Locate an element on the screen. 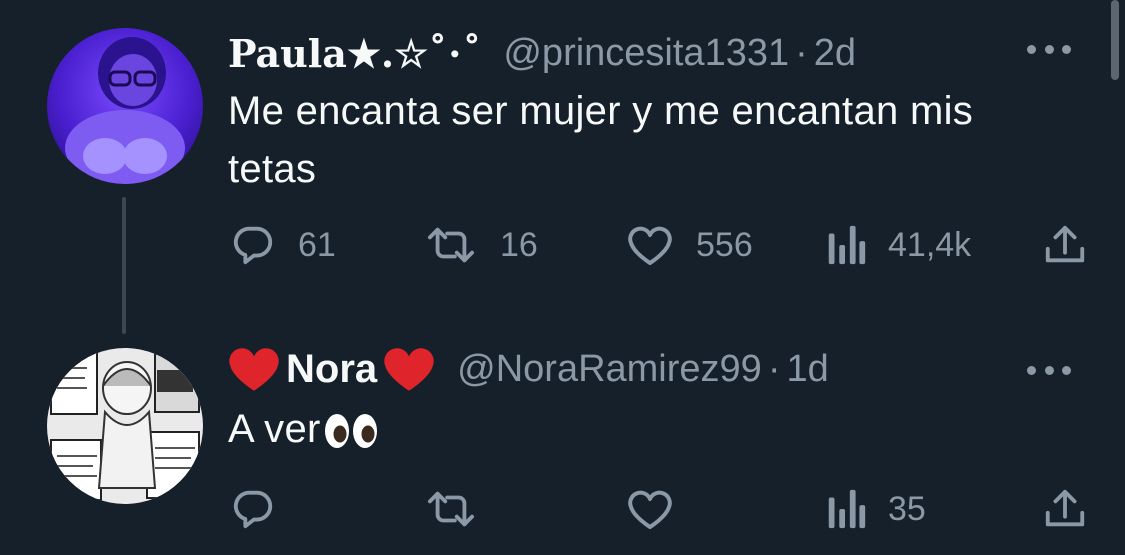 This screenshot has height=555, width=1125. tweet-actions: 61 16 556 41,4k is located at coordinates (660, 245).